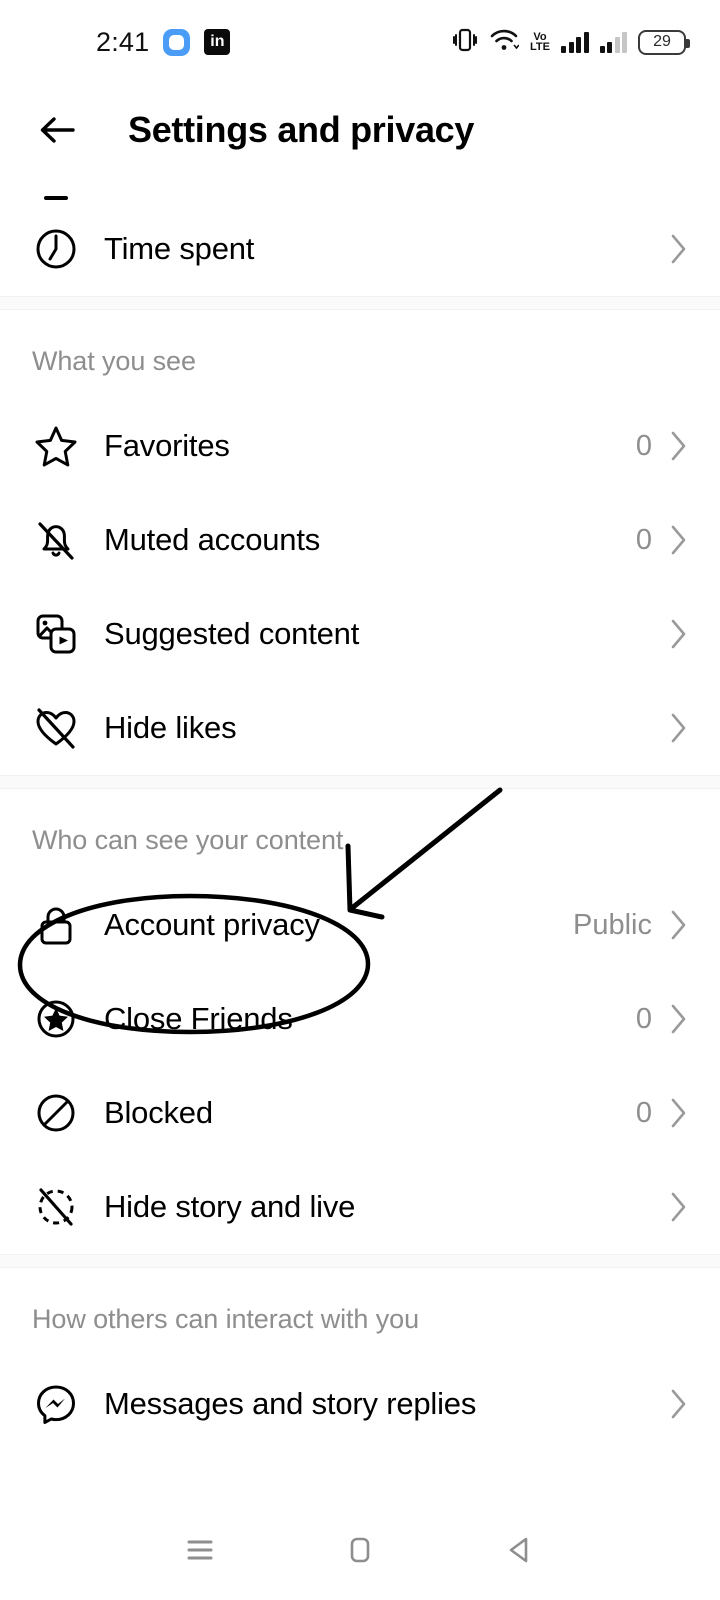 The image size is (720, 1600). I want to click on status-bar-left: 2:41 in, so click(163, 42).